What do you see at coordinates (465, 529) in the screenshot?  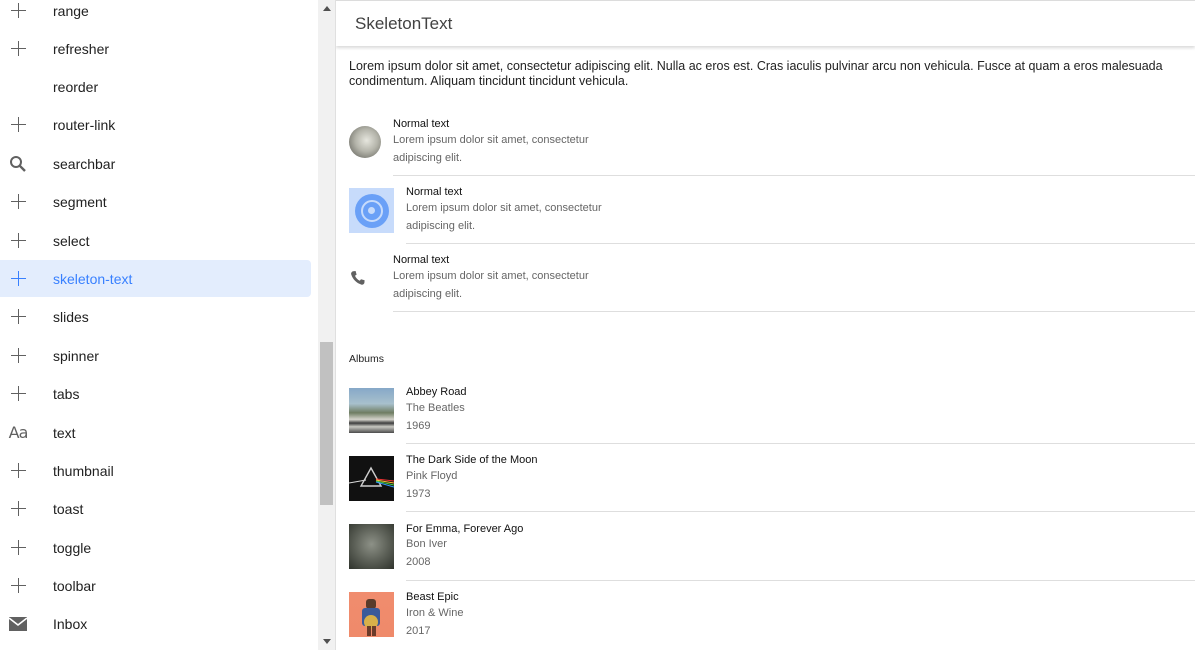 I see `album-title: For Emma, Forever Ago` at bounding box center [465, 529].